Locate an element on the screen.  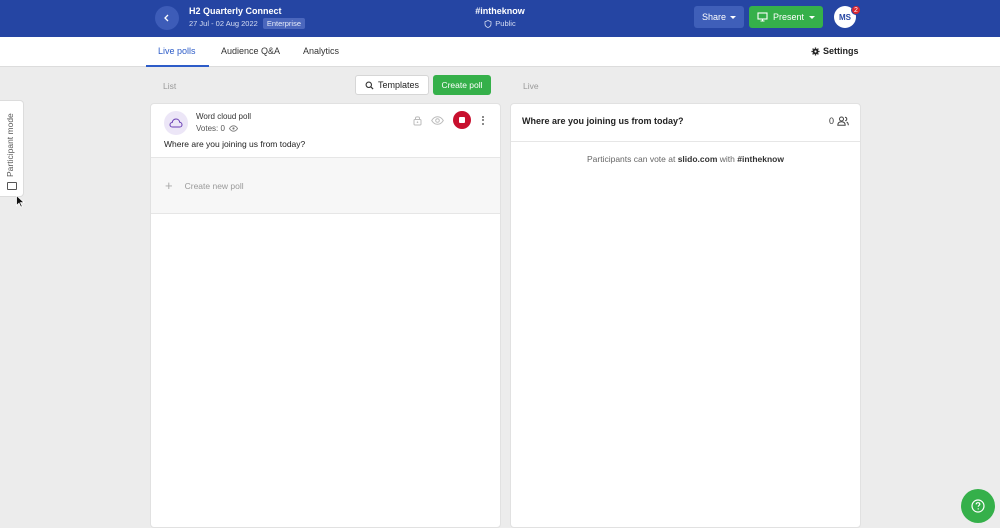
participant-mode-label: Participant mode is located at coordinates (10, 145).